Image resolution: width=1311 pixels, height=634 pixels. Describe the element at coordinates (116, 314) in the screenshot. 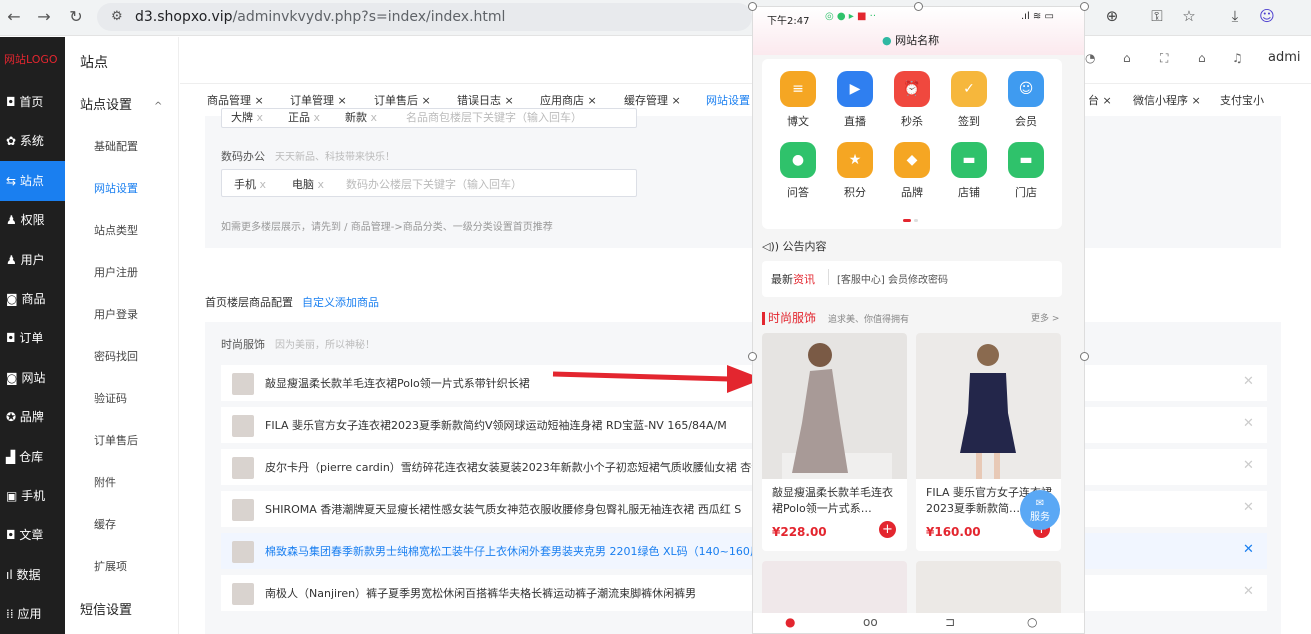

I see `subnav-item: 用户登录` at that location.